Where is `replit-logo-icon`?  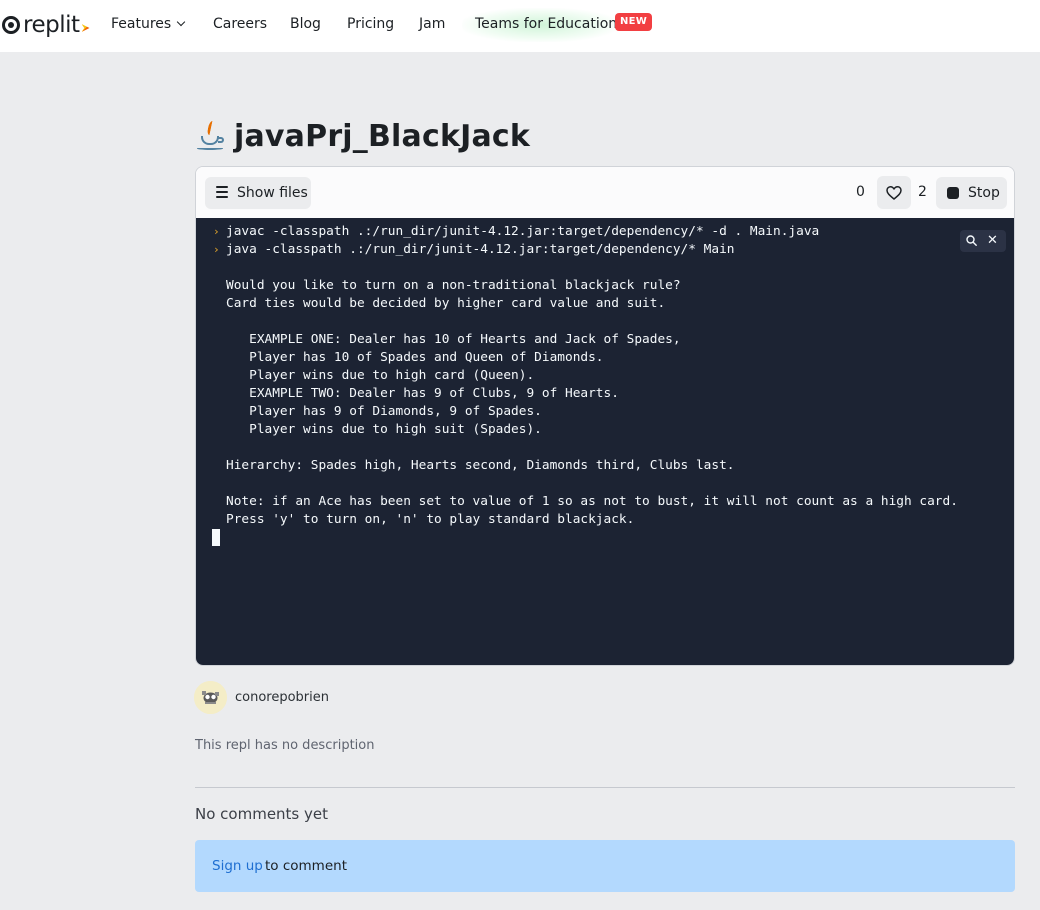
replit-logo-icon is located at coordinates (11, 25).